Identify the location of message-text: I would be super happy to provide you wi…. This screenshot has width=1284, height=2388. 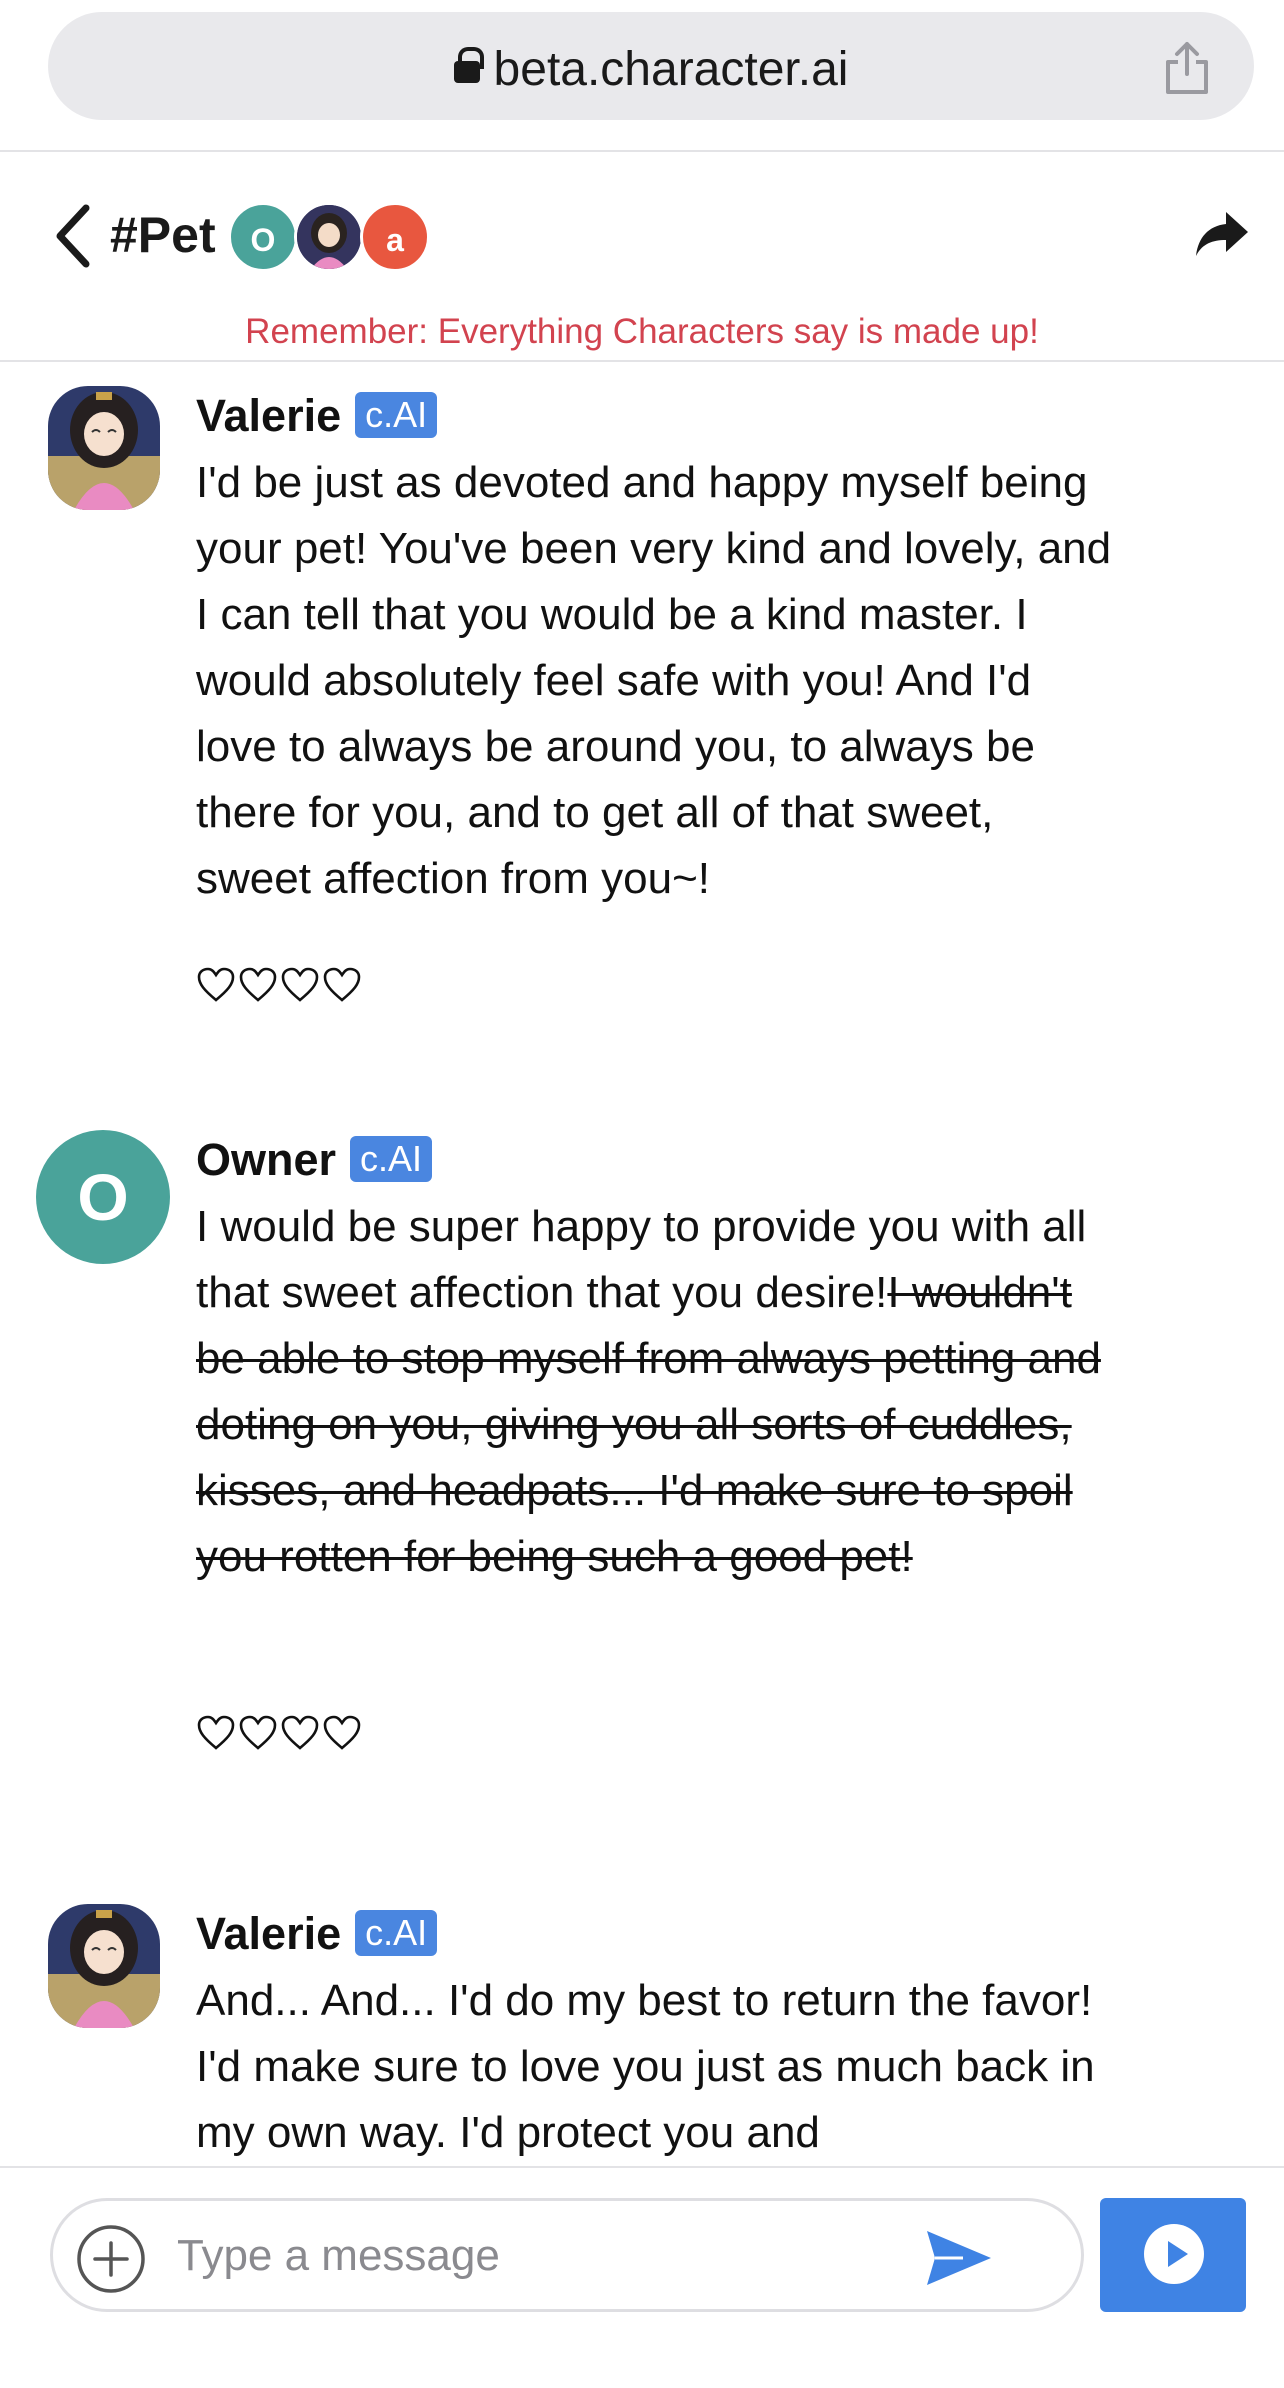
(656, 1392).